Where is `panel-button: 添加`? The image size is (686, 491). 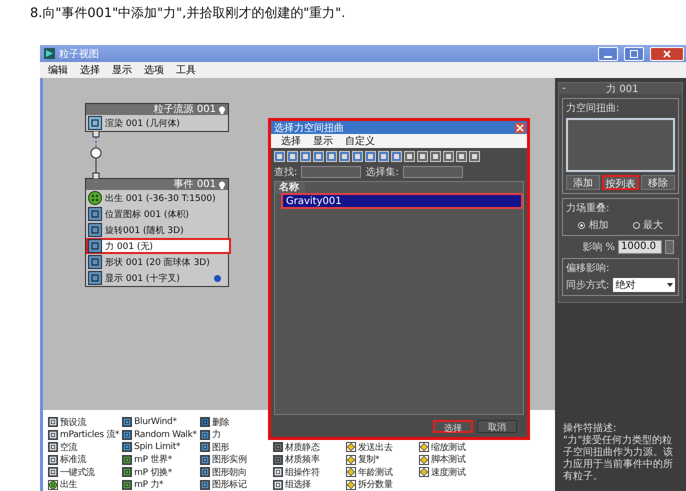 panel-button: 添加 is located at coordinates (583, 182).